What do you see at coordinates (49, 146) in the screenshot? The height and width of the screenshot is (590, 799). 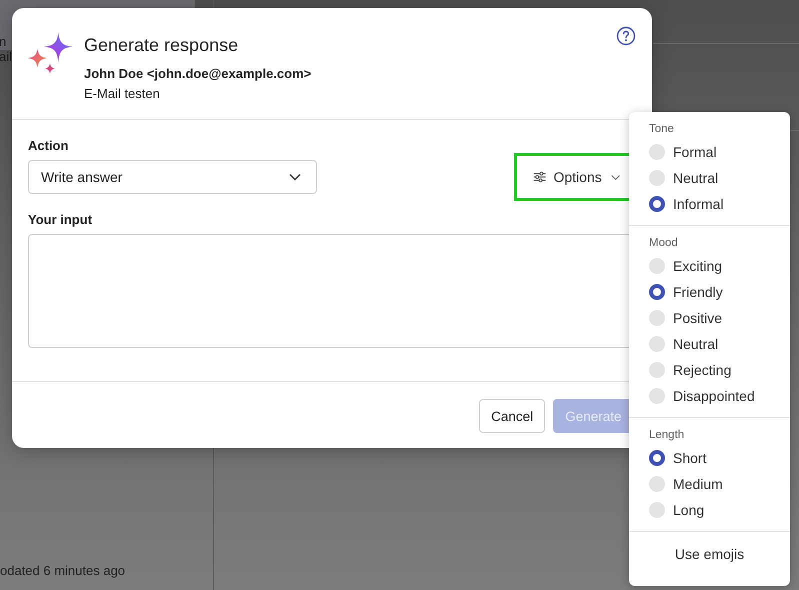 I see `field-label: Action` at bounding box center [49, 146].